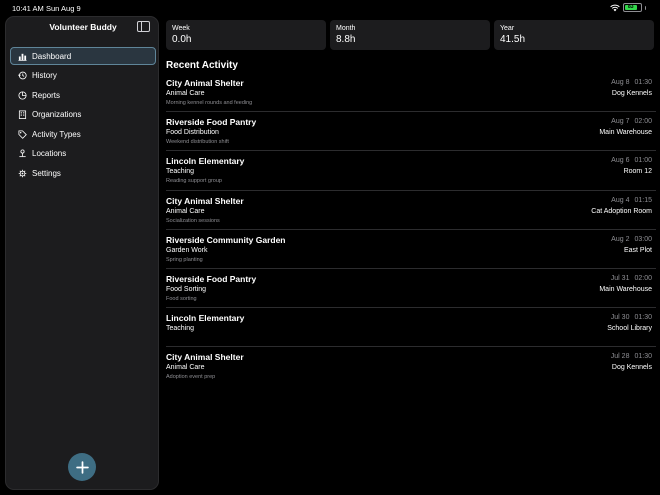 Image resolution: width=660 pixels, height=495 pixels. Describe the element at coordinates (46, 174) in the screenshot. I see `sidebar-item-label: Settings` at that location.